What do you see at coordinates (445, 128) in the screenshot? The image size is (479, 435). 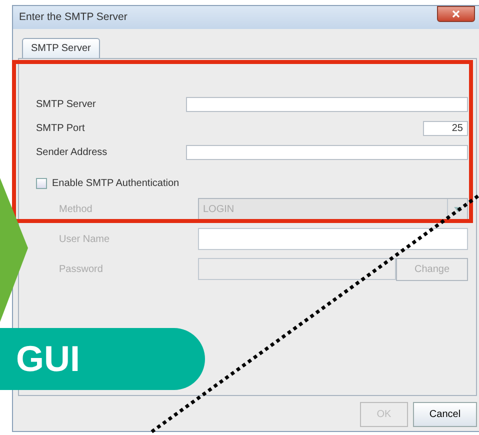 I see `port-field: 25` at bounding box center [445, 128].